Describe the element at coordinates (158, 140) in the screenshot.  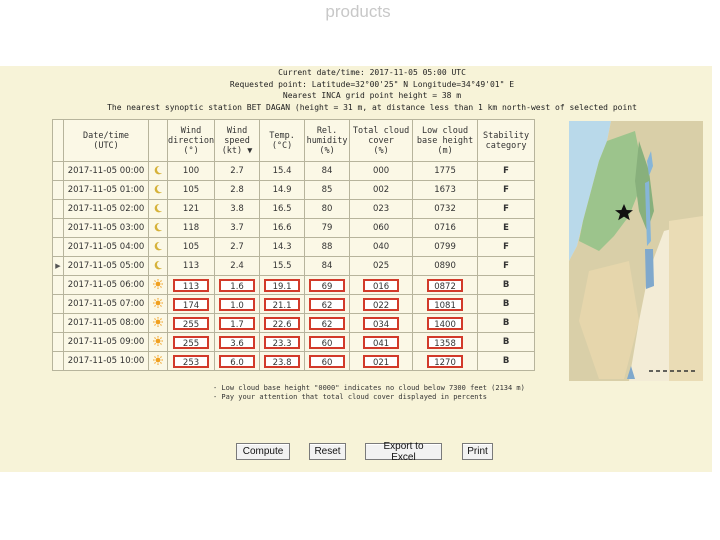
I see `header-icon` at that location.